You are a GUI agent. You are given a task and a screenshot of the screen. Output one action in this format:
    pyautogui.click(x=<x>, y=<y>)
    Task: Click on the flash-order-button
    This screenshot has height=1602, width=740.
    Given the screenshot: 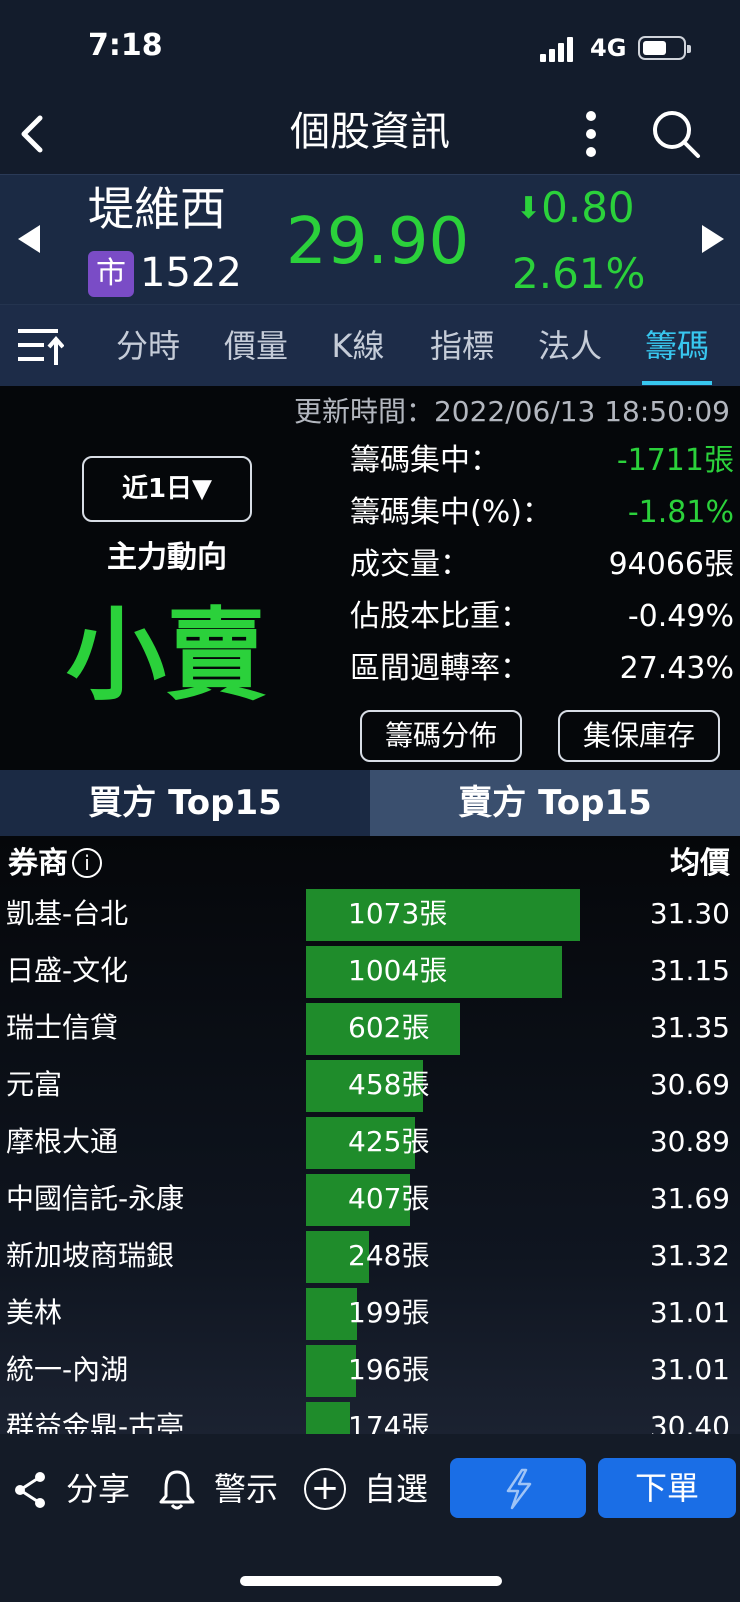 What is the action you would take?
    pyautogui.click(x=518, y=1488)
    